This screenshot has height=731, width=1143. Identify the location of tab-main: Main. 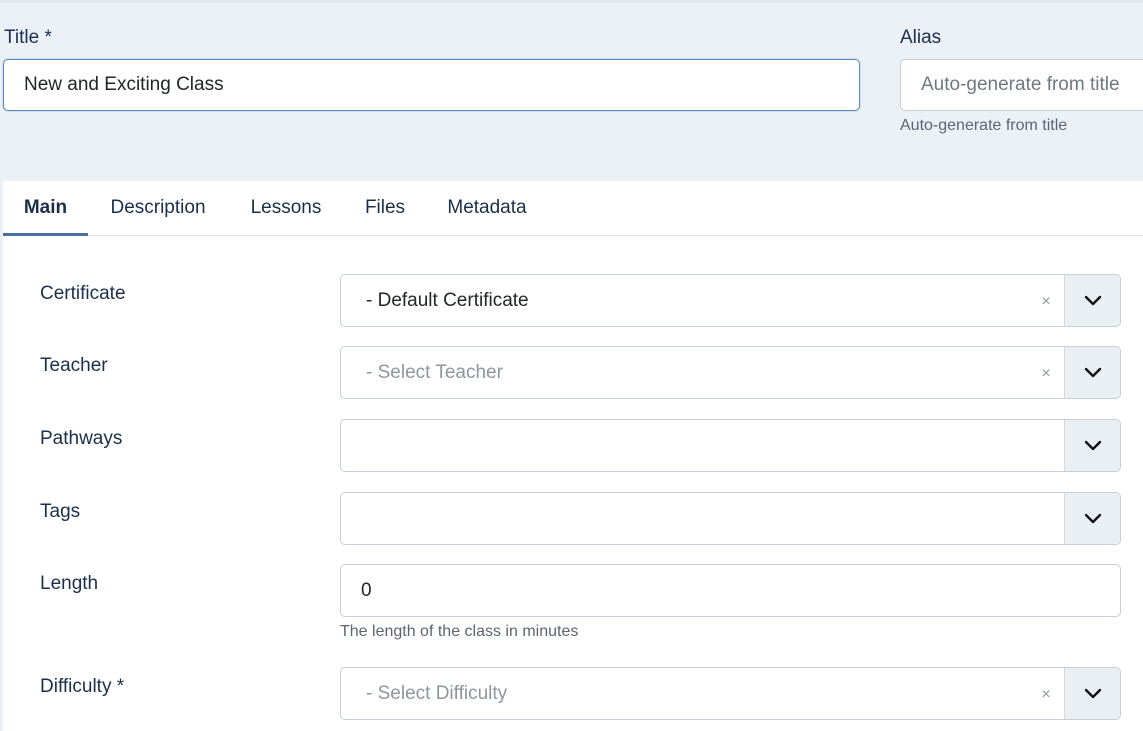
(45, 208).